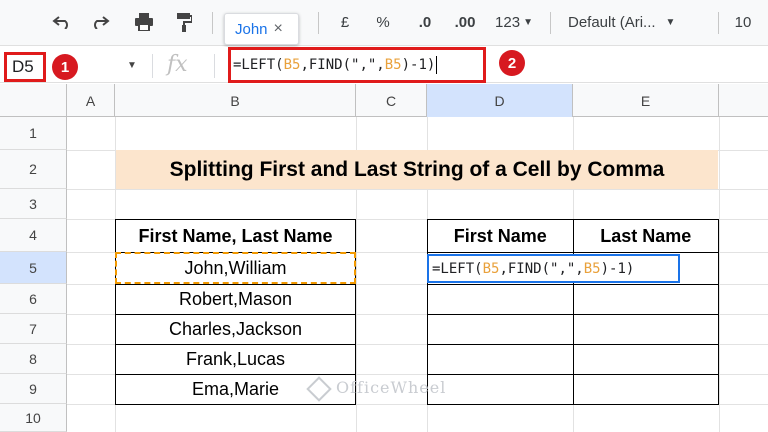 This screenshot has height=432, width=768. Describe the element at coordinates (177, 64) in the screenshot. I see `fx-icon: fx` at that location.